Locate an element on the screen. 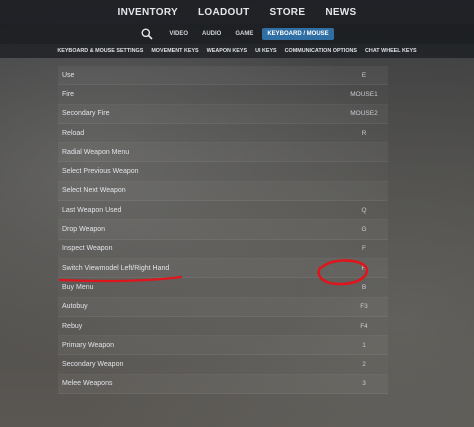 The height and width of the screenshot is (427, 474). category-chat-wheel-keys: CHAT WHEEL KEYS is located at coordinates (391, 51).